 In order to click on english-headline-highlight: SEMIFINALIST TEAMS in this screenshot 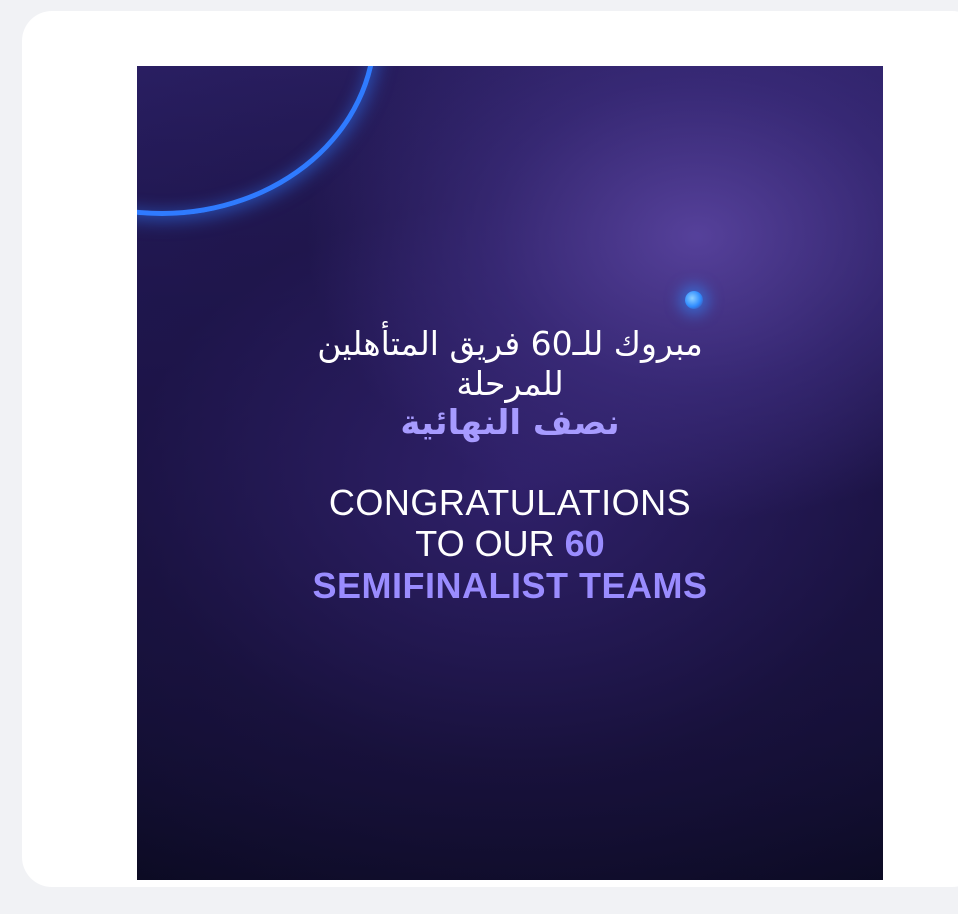, I will do `click(510, 585)`.